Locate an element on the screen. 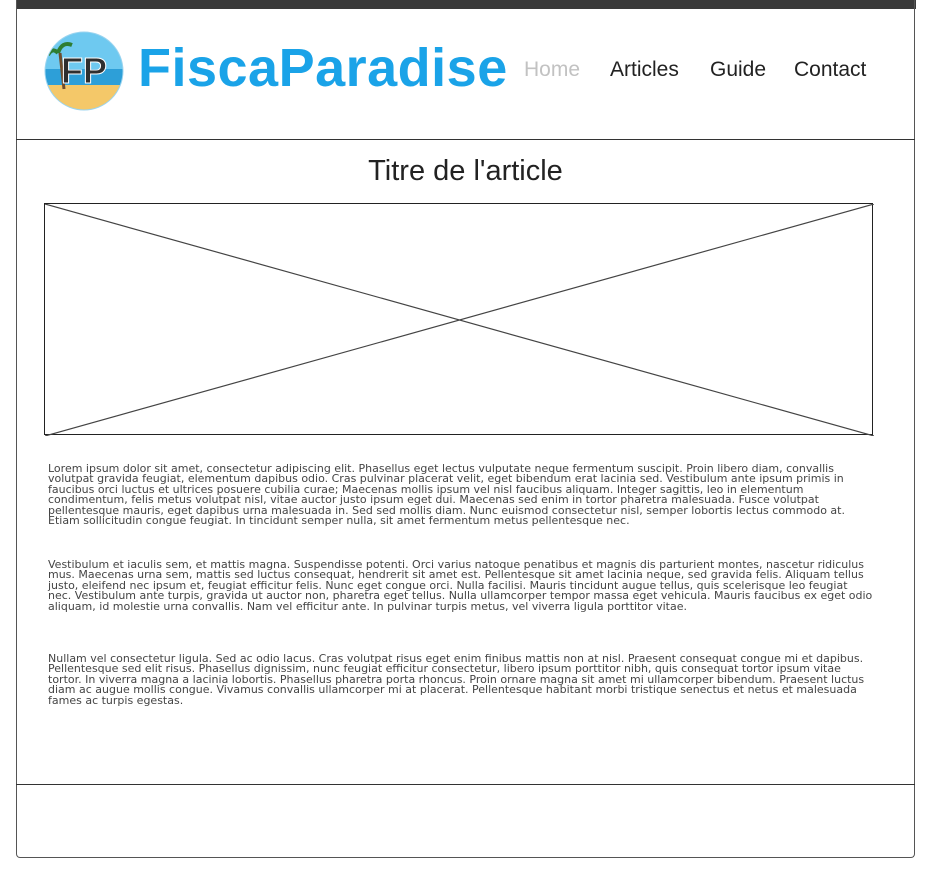 The width and height of the screenshot is (941, 870). logo-letters: FP is located at coordinates (84, 70).